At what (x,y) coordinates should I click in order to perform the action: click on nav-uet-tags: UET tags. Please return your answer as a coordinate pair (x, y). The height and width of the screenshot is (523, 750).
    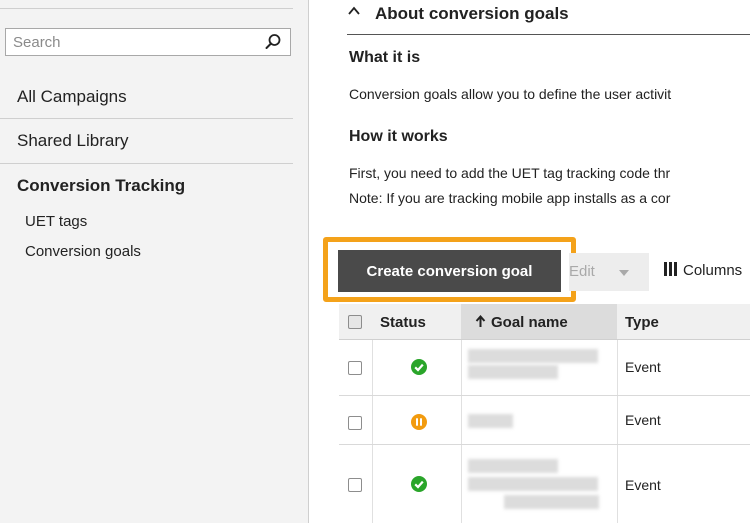
    Looking at the image, I should click on (56, 221).